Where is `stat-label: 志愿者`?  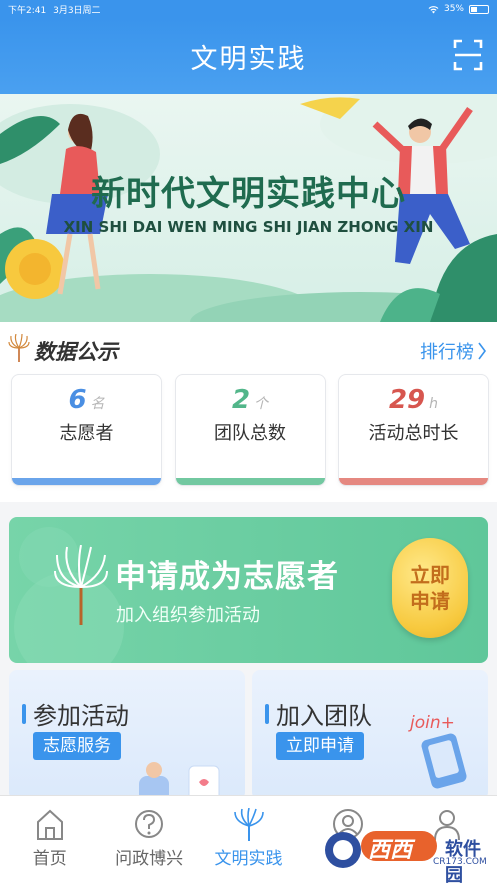 stat-label: 志愿者 is located at coordinates (86, 433).